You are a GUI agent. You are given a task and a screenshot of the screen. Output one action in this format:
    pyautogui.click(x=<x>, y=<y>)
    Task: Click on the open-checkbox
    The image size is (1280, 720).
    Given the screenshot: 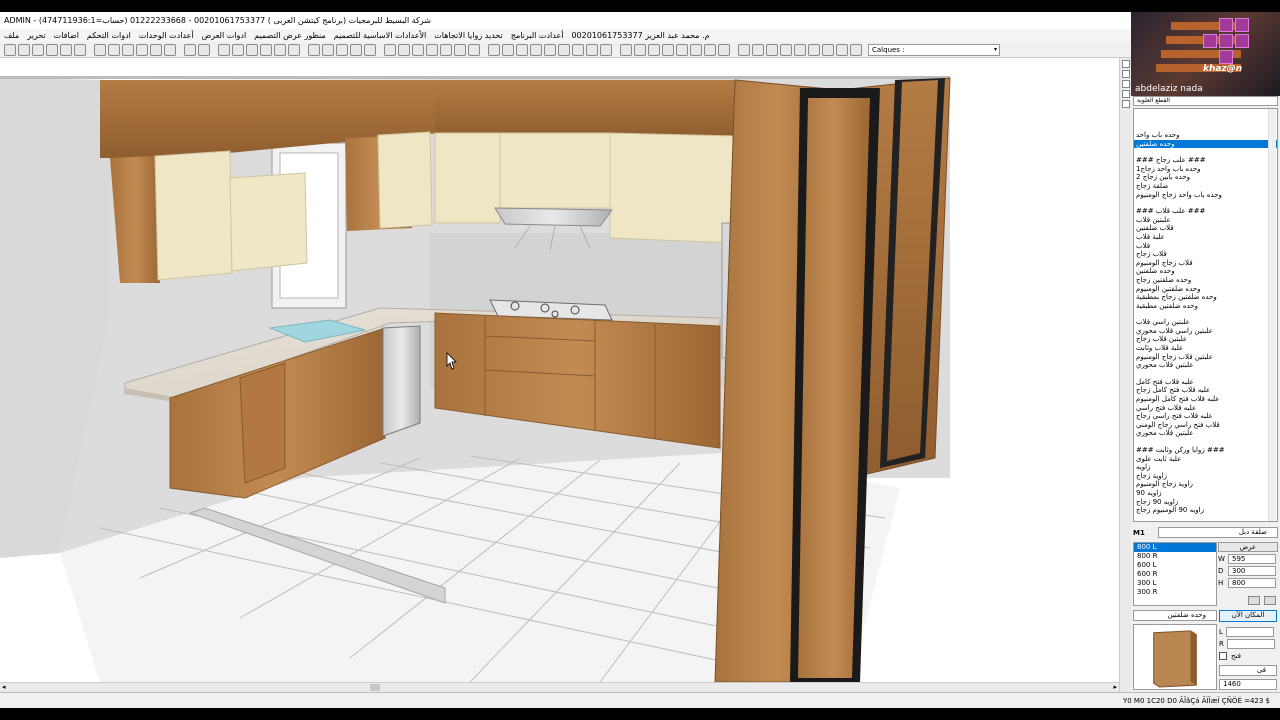 What is the action you would take?
    pyautogui.click(x=1223, y=656)
    